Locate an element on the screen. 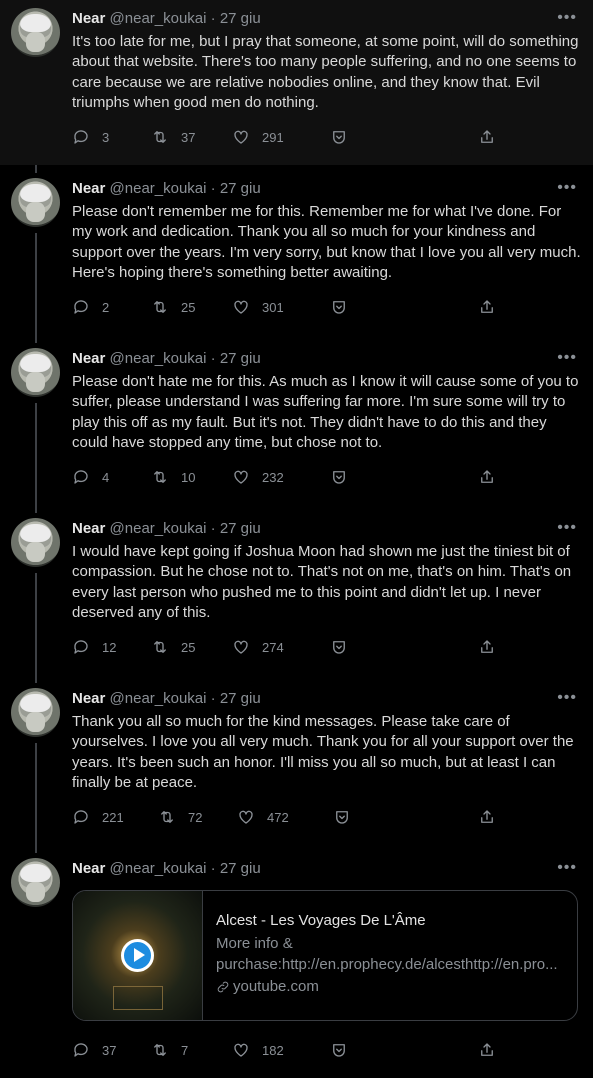 The height and width of the screenshot is (1078, 593). like-count: 274 is located at coordinates (273, 647).